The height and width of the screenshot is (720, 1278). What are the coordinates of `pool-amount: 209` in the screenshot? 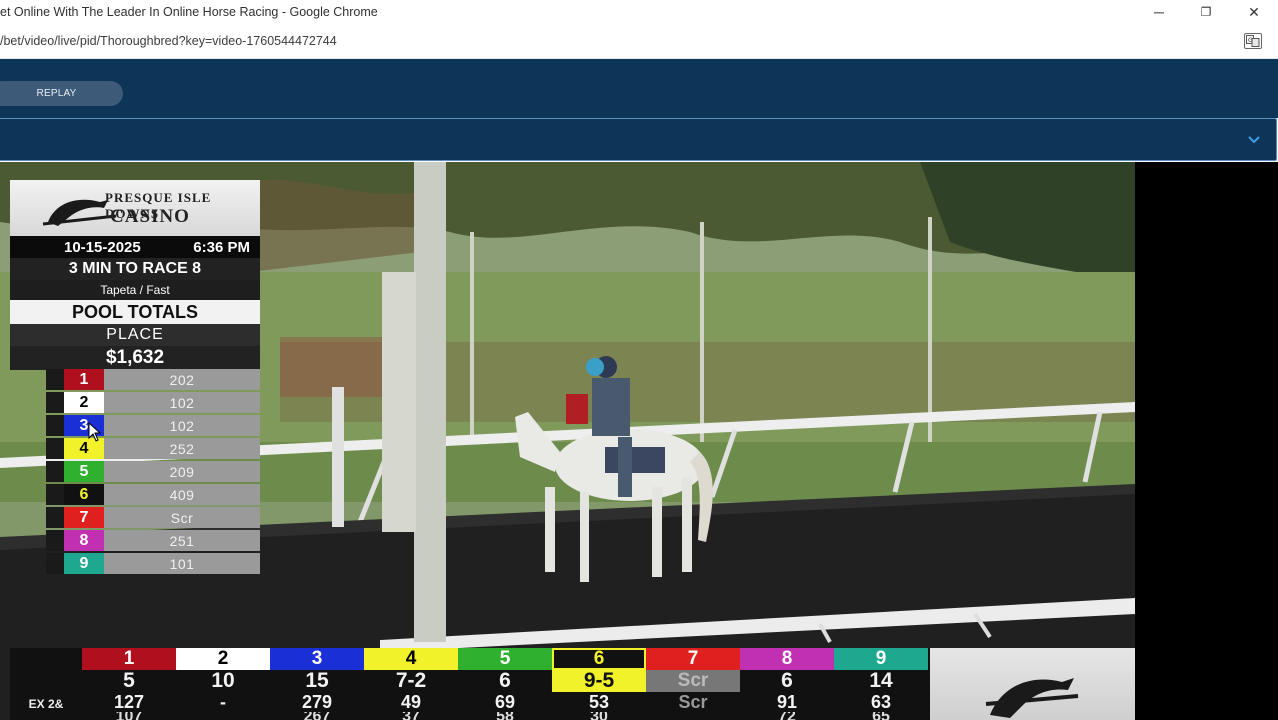 It's located at (182, 471).